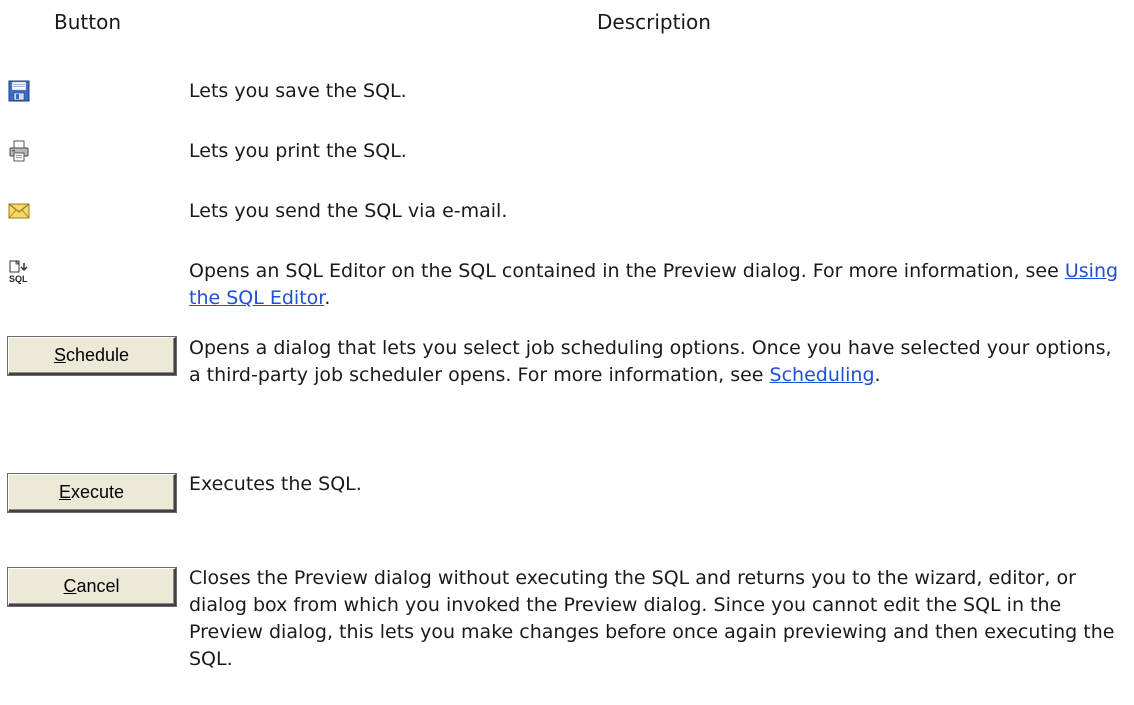  Describe the element at coordinates (654, 22) in the screenshot. I see `description-column-header: Description` at that location.